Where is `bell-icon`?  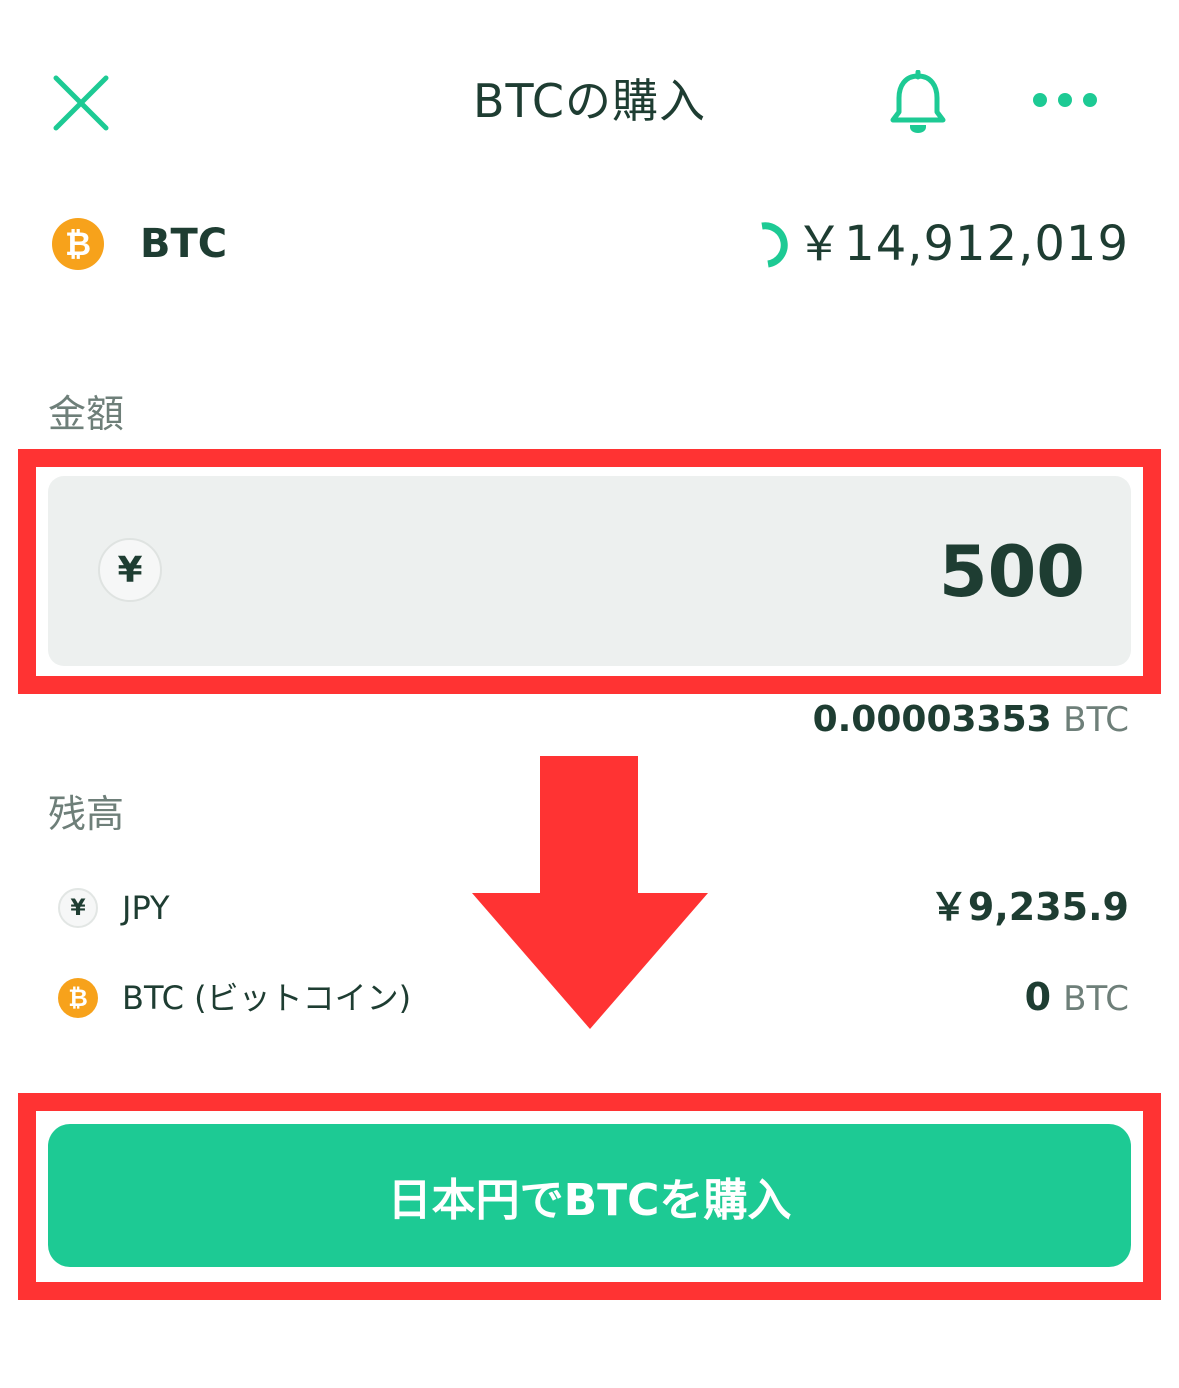 bell-icon is located at coordinates (918, 101).